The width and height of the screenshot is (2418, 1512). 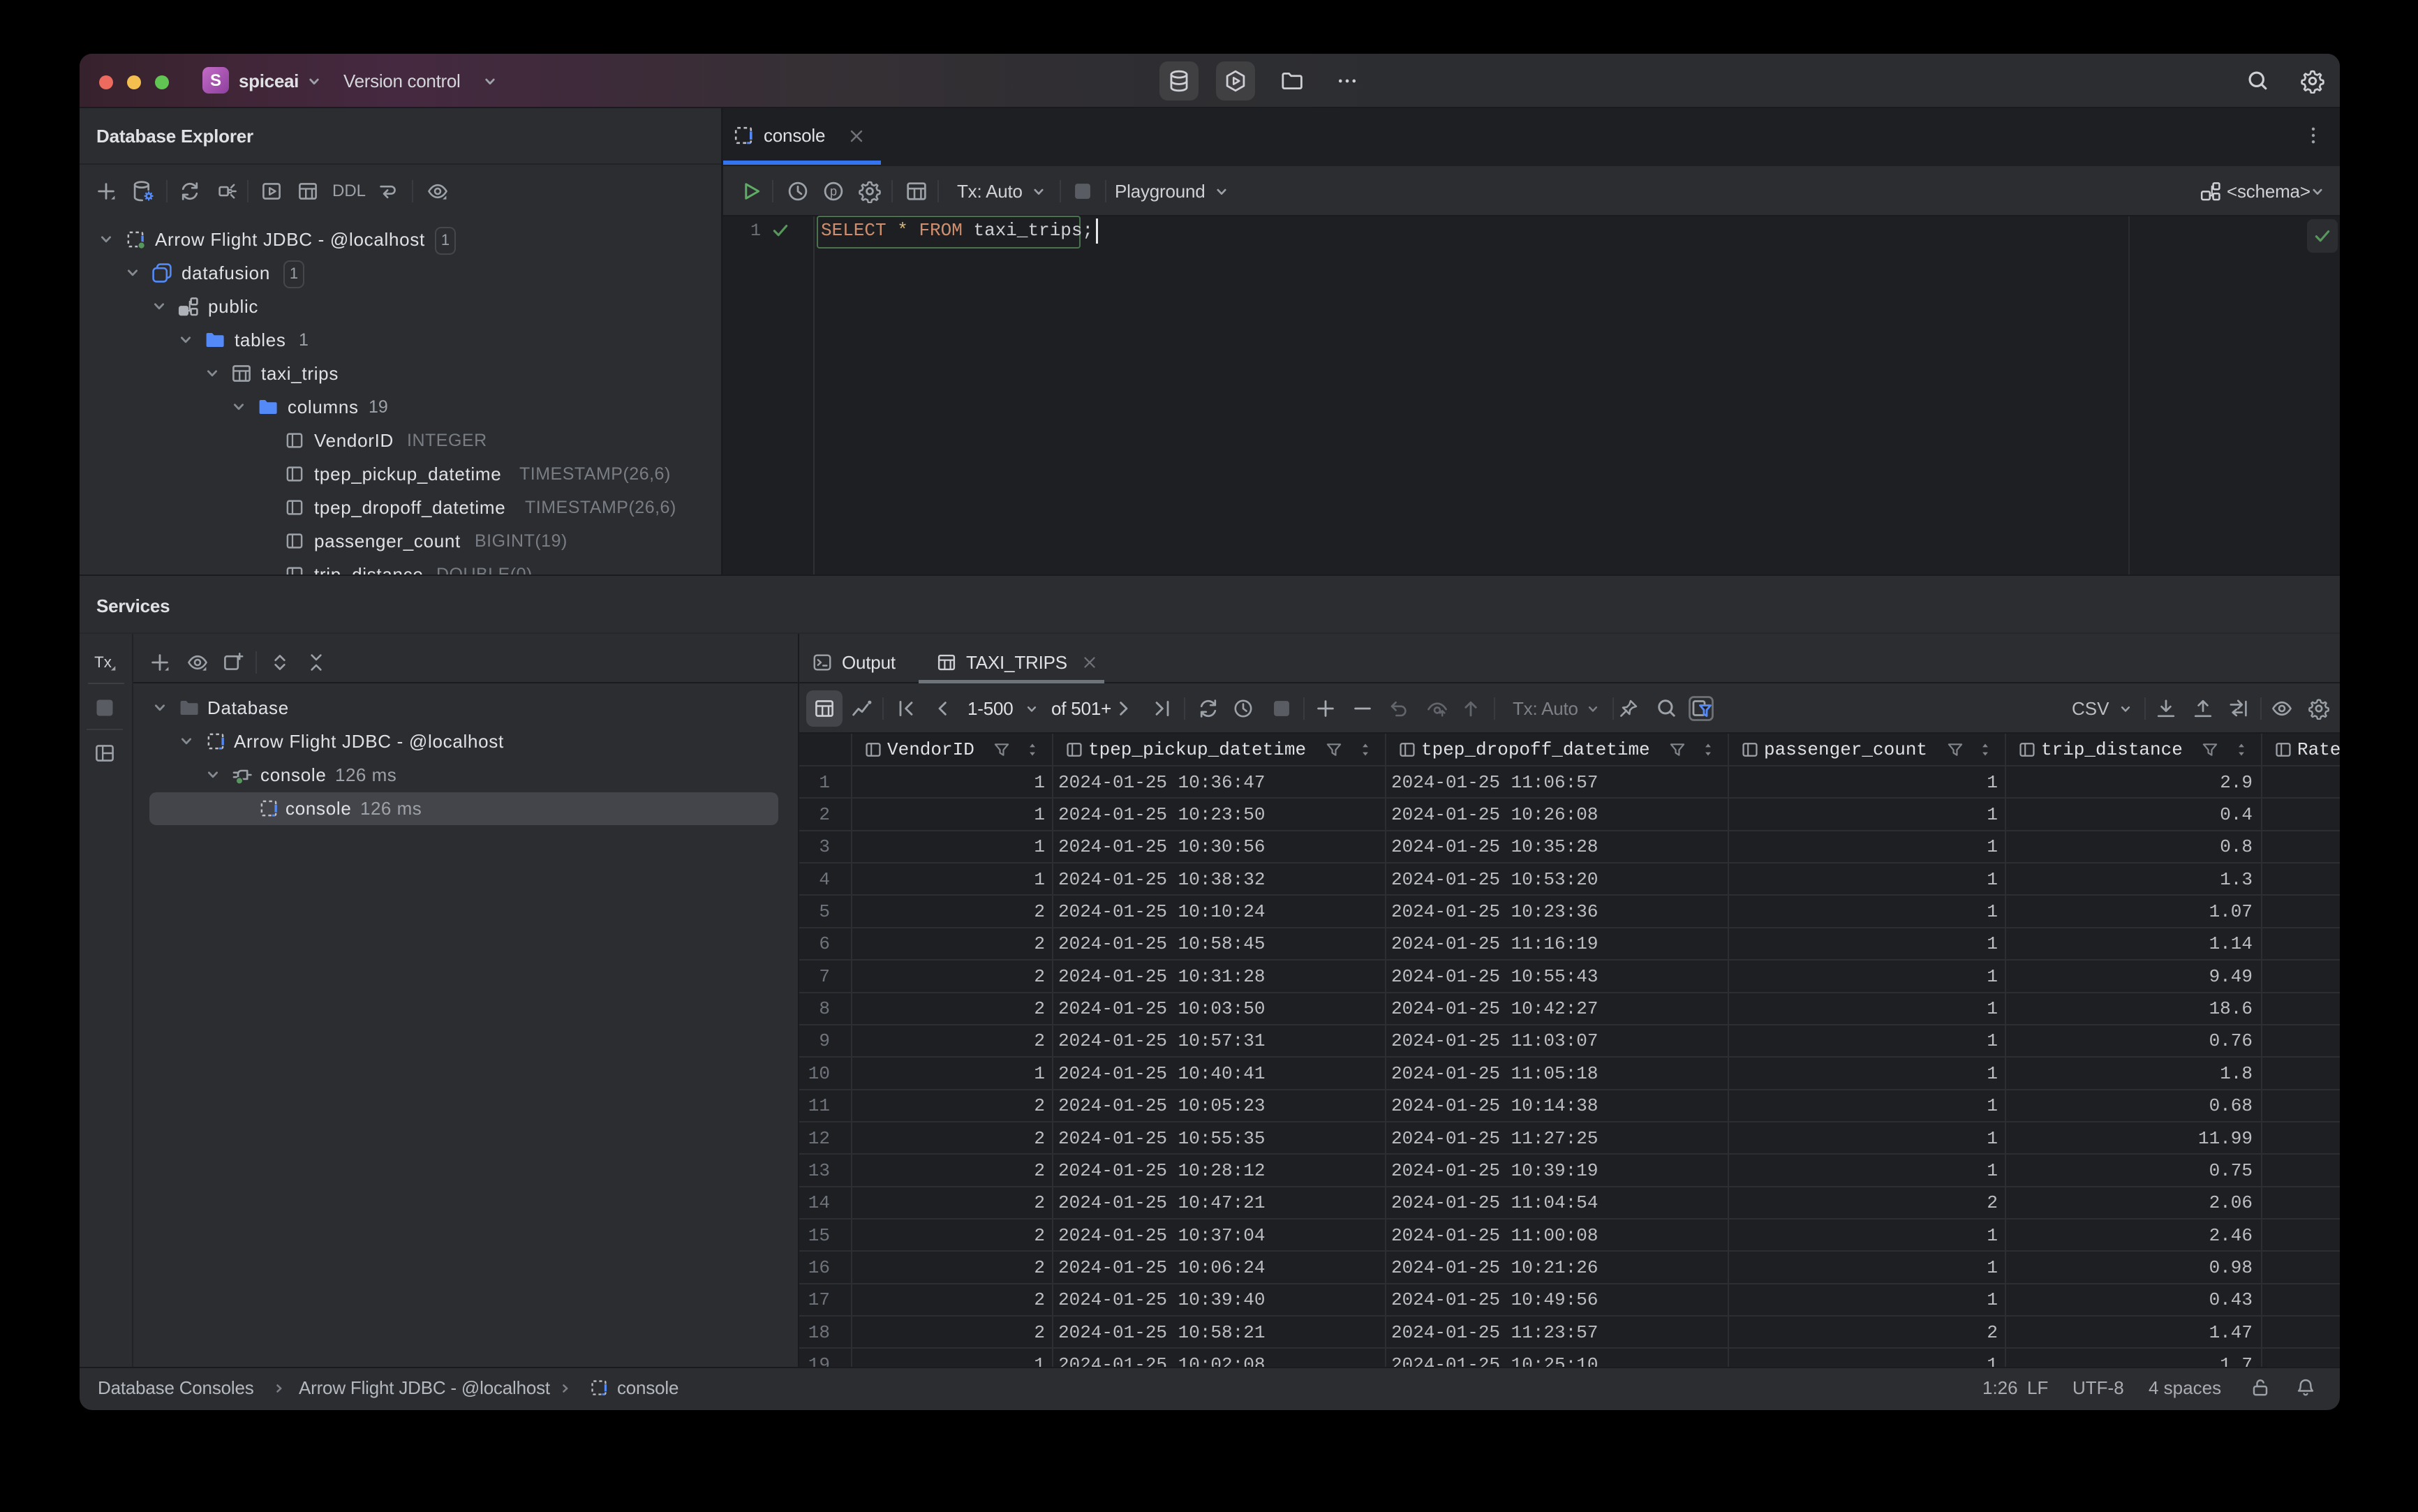 I want to click on svg-text: p, so click(x=834, y=191).